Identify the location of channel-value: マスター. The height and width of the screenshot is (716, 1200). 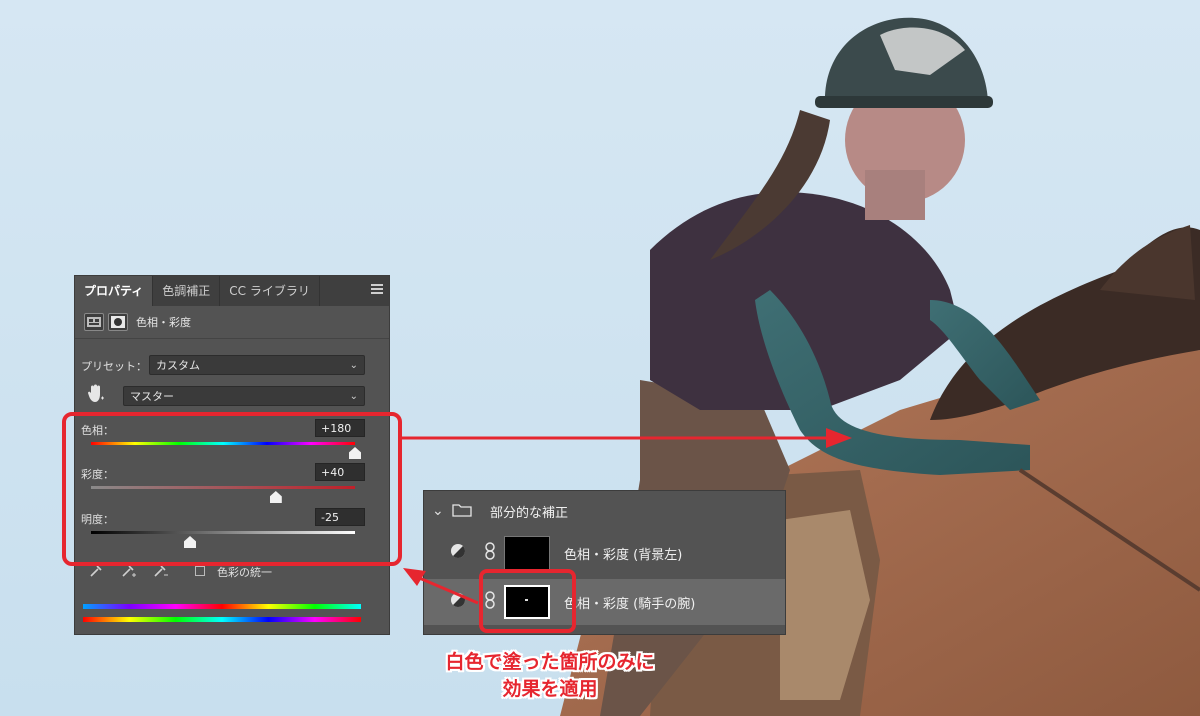
(152, 396).